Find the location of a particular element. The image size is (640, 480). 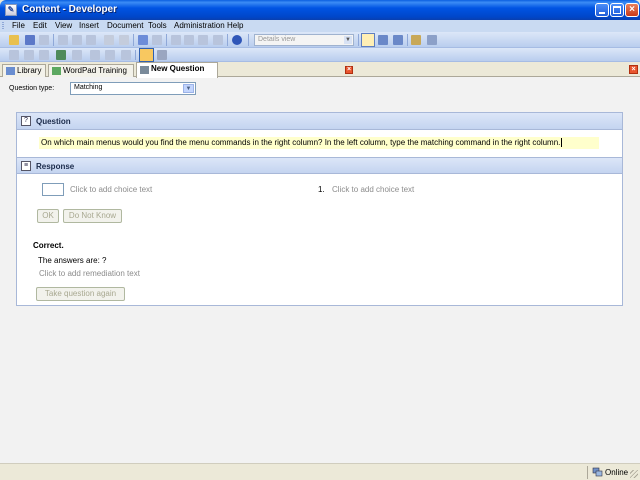

match-number: 1. is located at coordinates (321, 189).